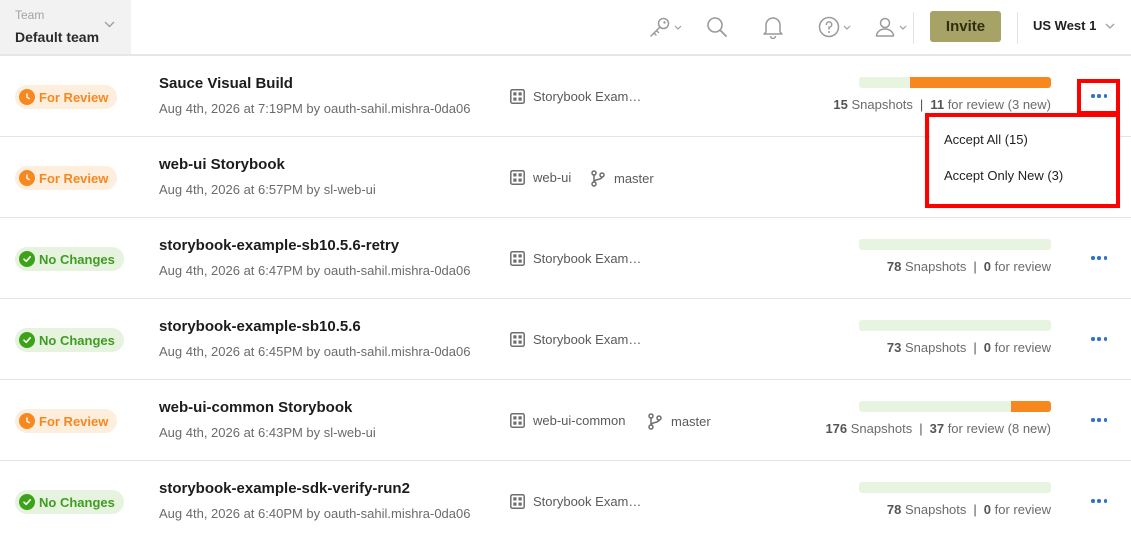 The image size is (1131, 538). I want to click on search-icon, so click(717, 27).